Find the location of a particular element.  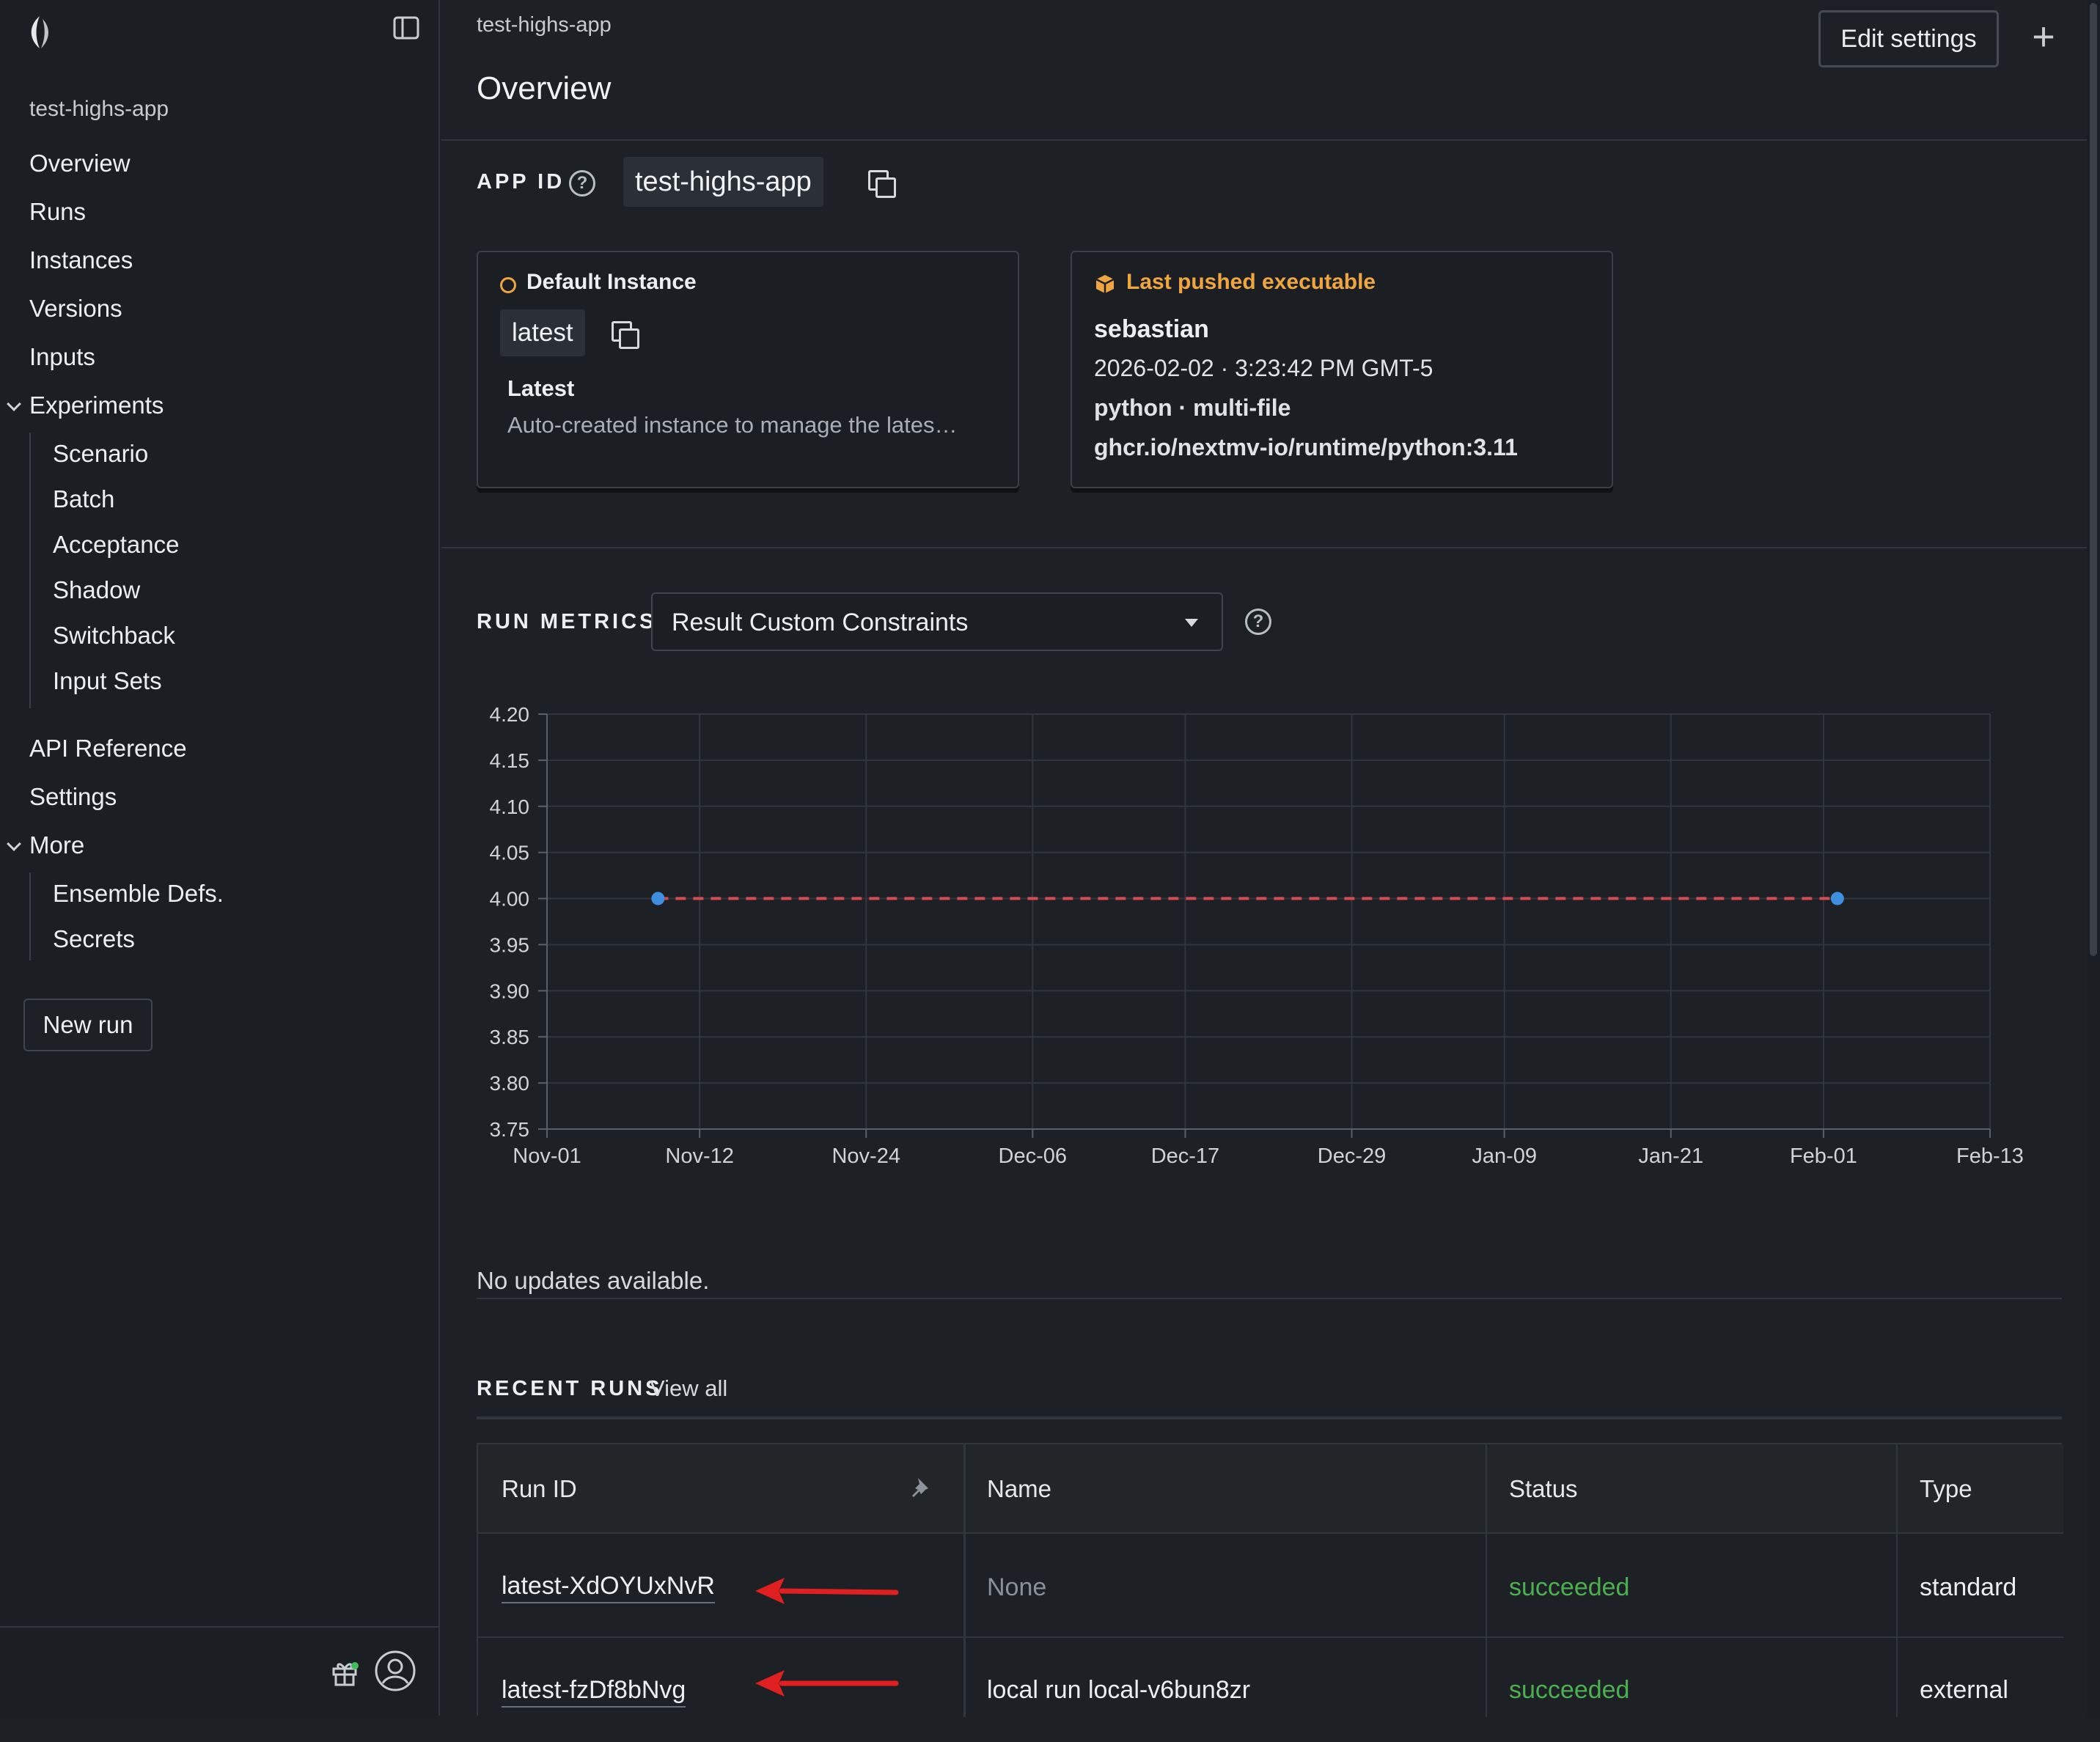

updates-divider is located at coordinates (1269, 1298).